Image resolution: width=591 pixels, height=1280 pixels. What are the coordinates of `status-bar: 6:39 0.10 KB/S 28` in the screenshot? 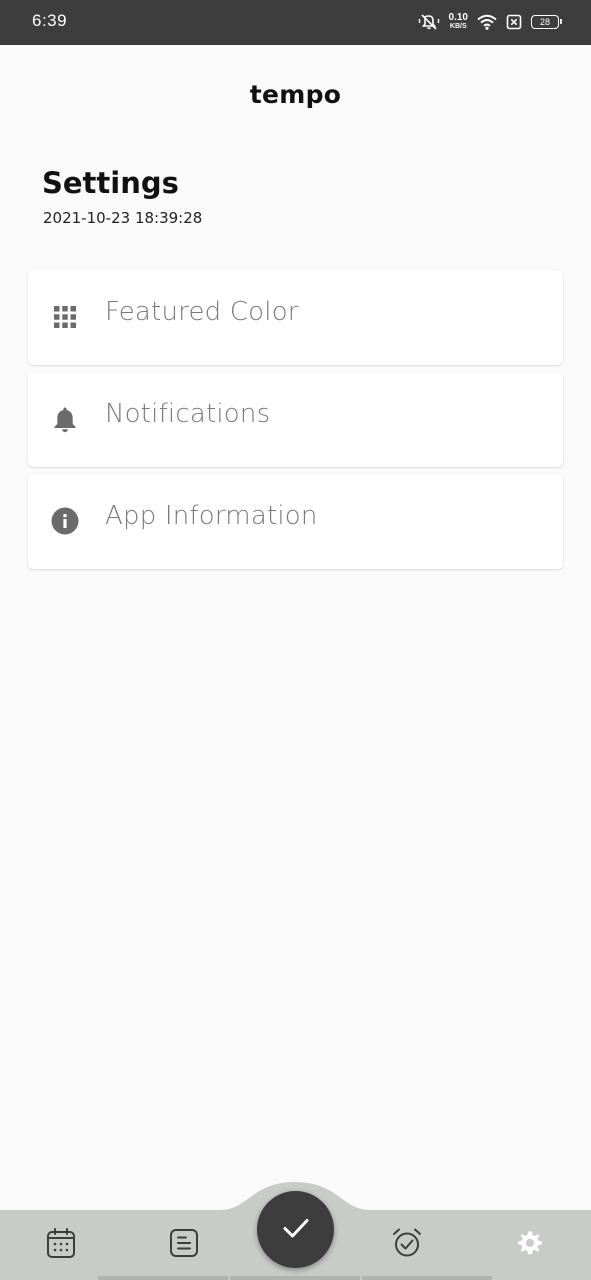 It's located at (295, 22).